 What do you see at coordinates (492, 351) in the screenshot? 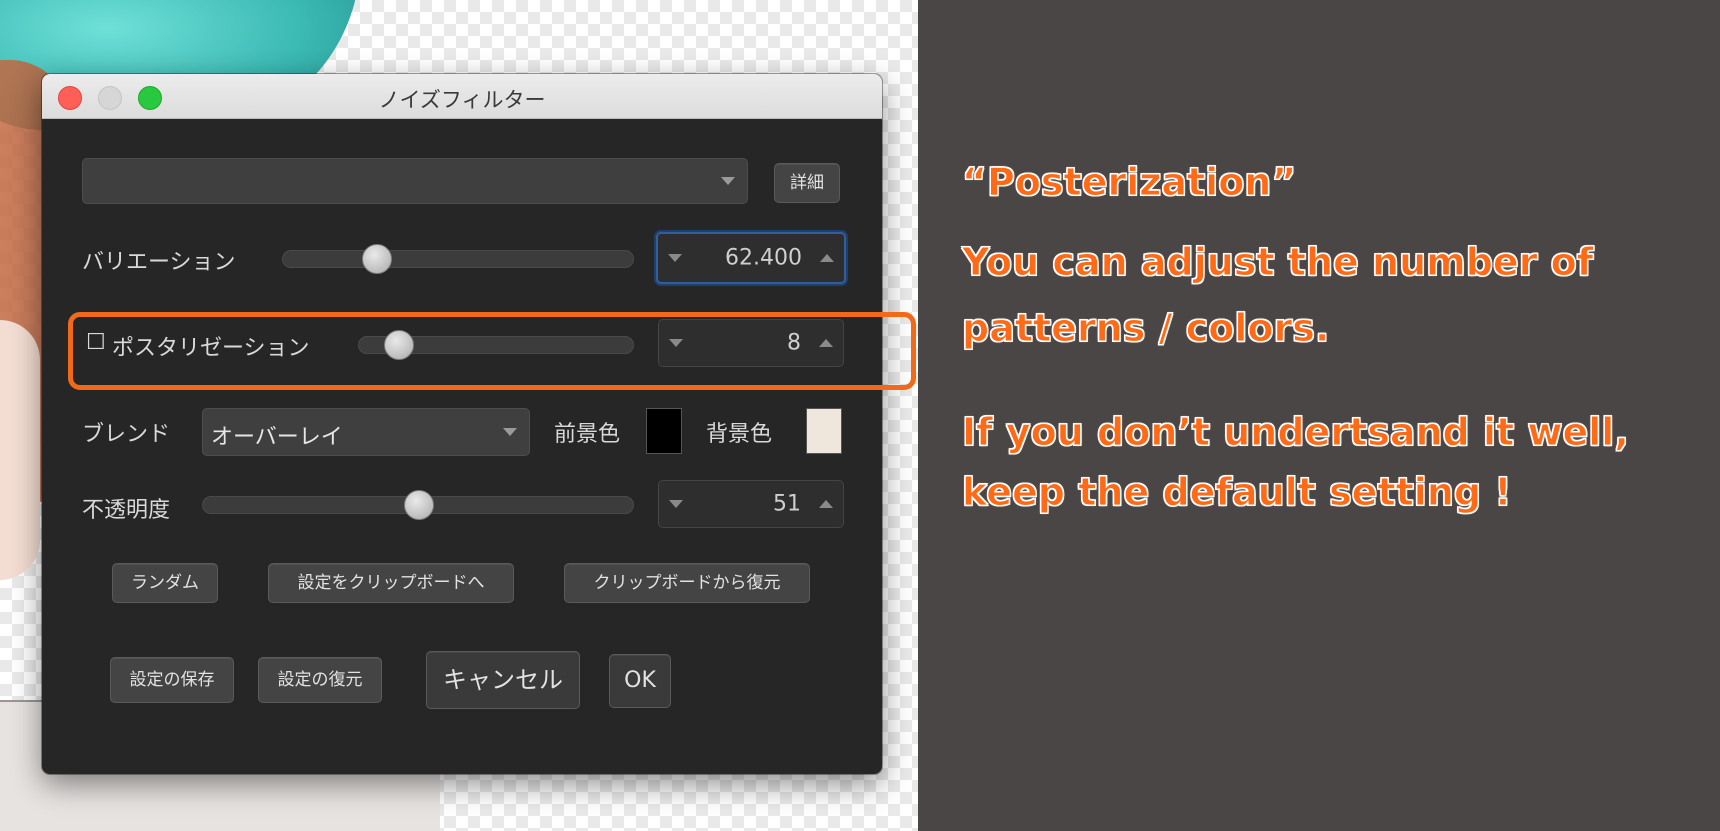
I see `posterization-highlight-box` at bounding box center [492, 351].